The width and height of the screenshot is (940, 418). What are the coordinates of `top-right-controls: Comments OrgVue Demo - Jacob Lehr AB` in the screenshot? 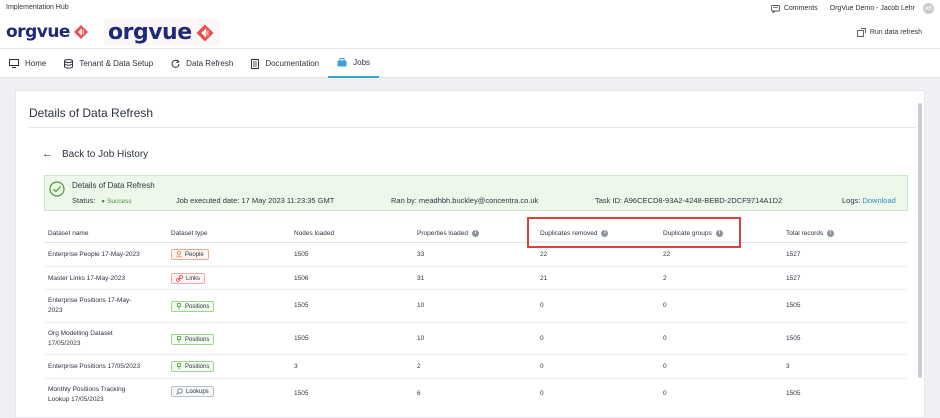 It's located at (852, 8).